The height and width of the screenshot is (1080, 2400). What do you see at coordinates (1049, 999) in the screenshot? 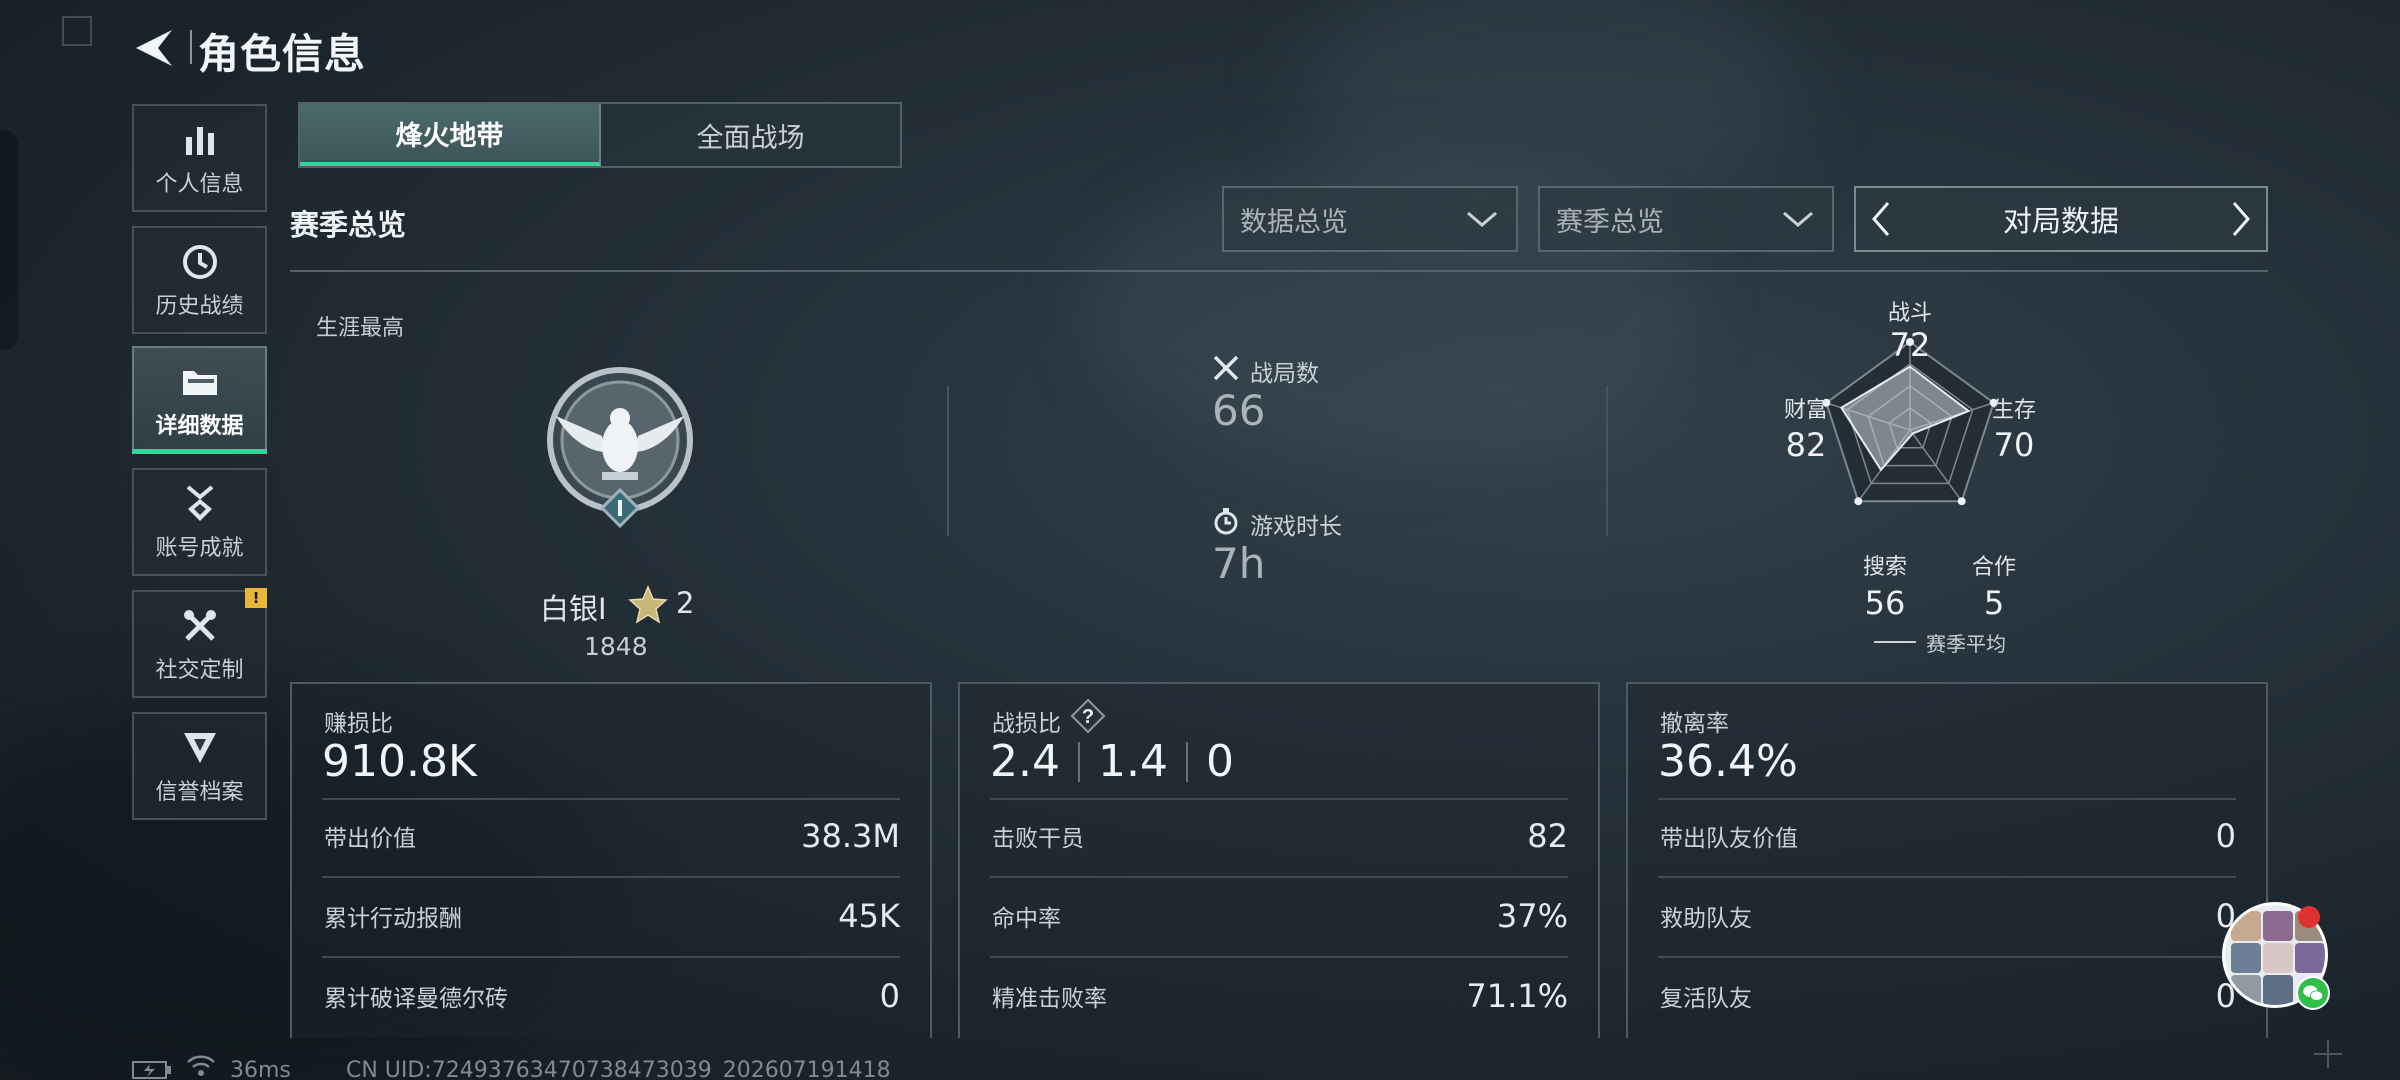
I see `row-label: 精准击败率` at bounding box center [1049, 999].